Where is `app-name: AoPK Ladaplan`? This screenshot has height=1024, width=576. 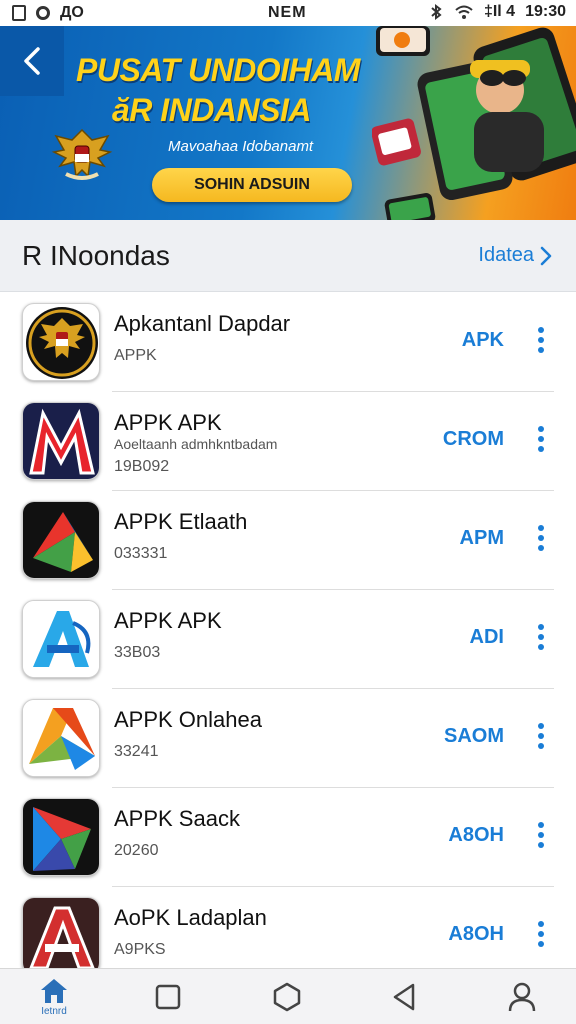 app-name: AoPK Ladaplan is located at coordinates (190, 917).